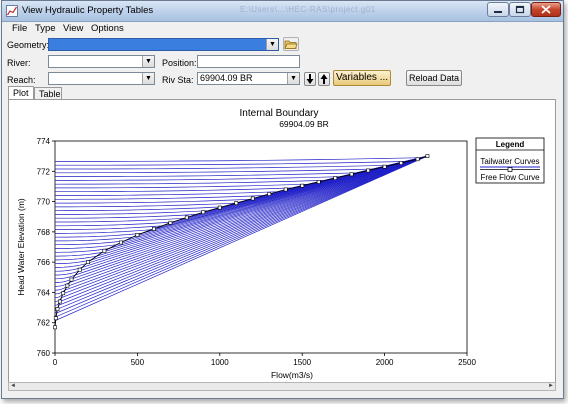 Image resolution: width=568 pixels, height=404 pixels. I want to click on position-field, so click(248, 61).